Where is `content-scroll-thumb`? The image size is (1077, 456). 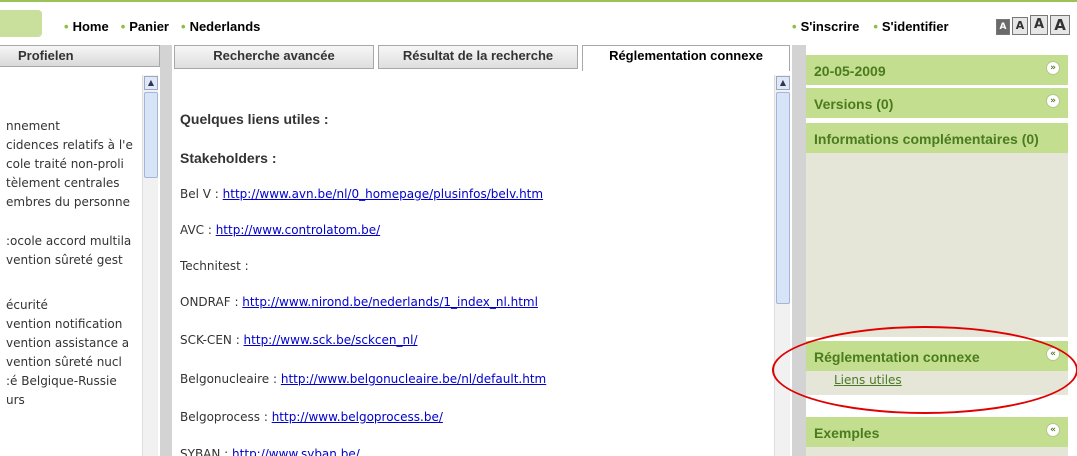
content-scroll-thumb is located at coordinates (783, 198).